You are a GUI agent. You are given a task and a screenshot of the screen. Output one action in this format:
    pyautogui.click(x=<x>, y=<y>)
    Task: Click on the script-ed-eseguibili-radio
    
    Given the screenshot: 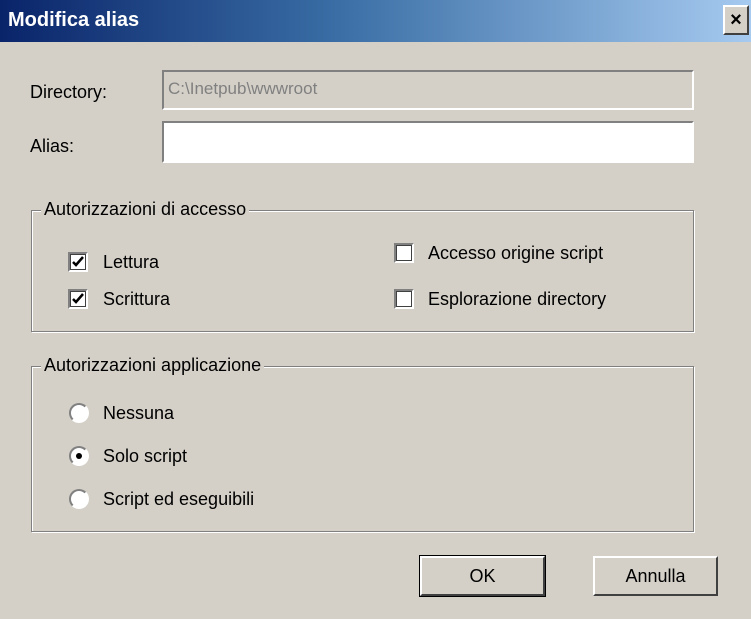 What is the action you would take?
    pyautogui.click(x=79, y=499)
    